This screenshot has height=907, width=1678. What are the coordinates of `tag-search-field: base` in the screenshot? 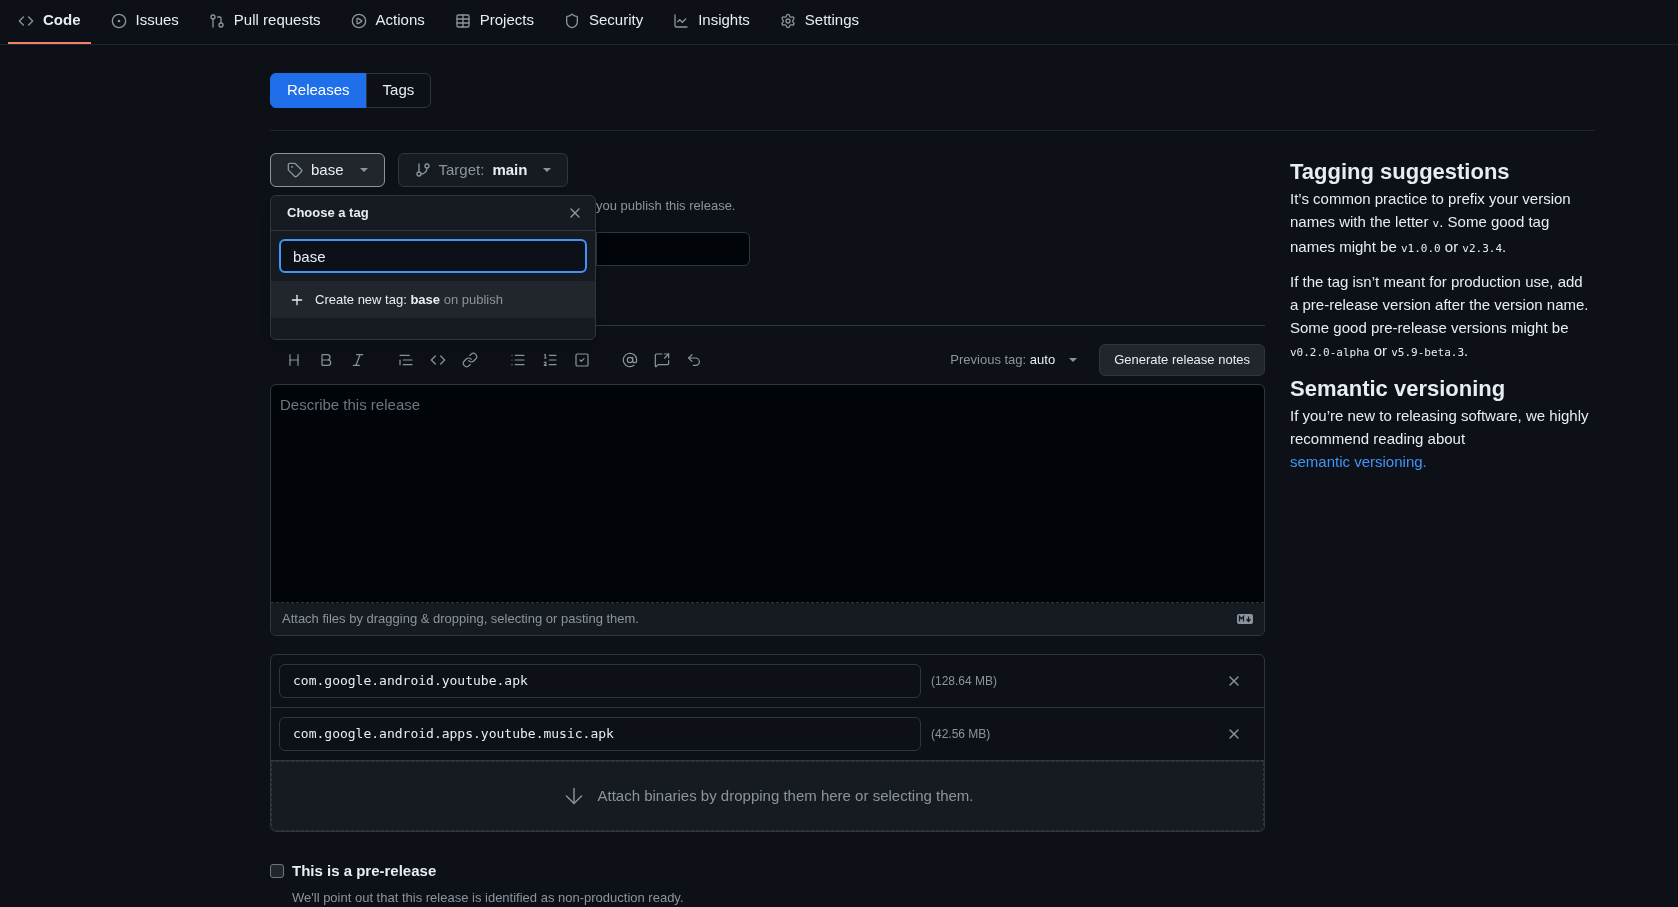 It's located at (433, 256).